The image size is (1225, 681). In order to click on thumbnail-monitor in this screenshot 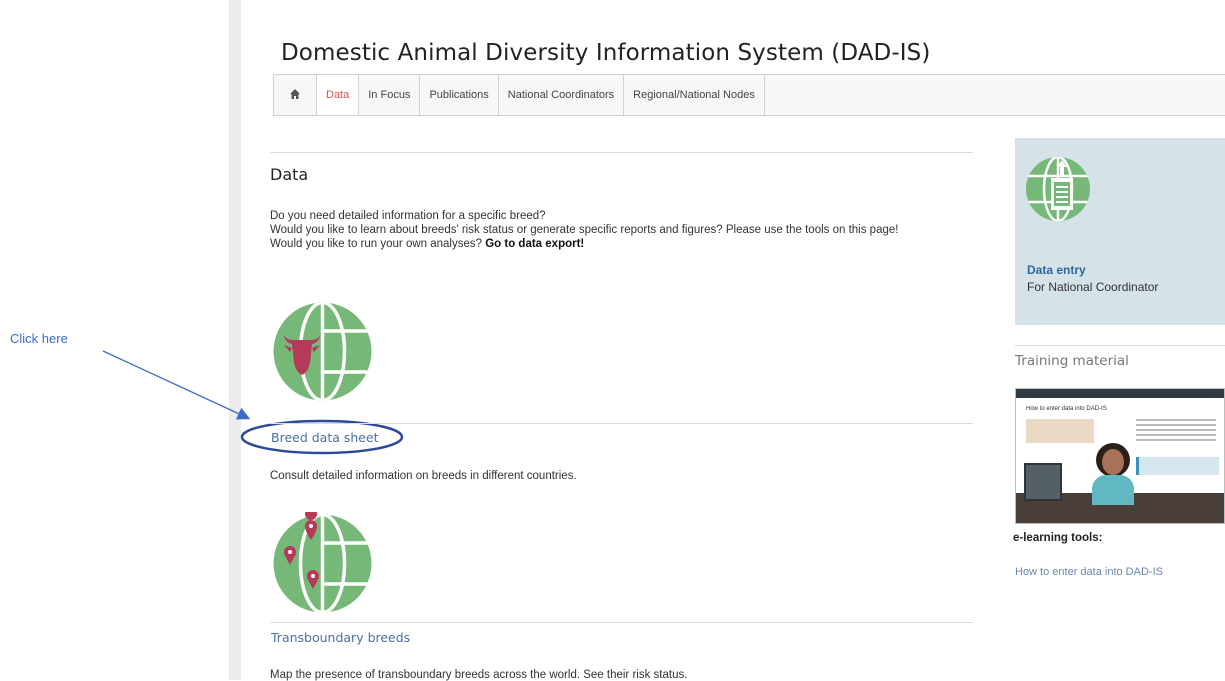, I will do `click(1043, 482)`.